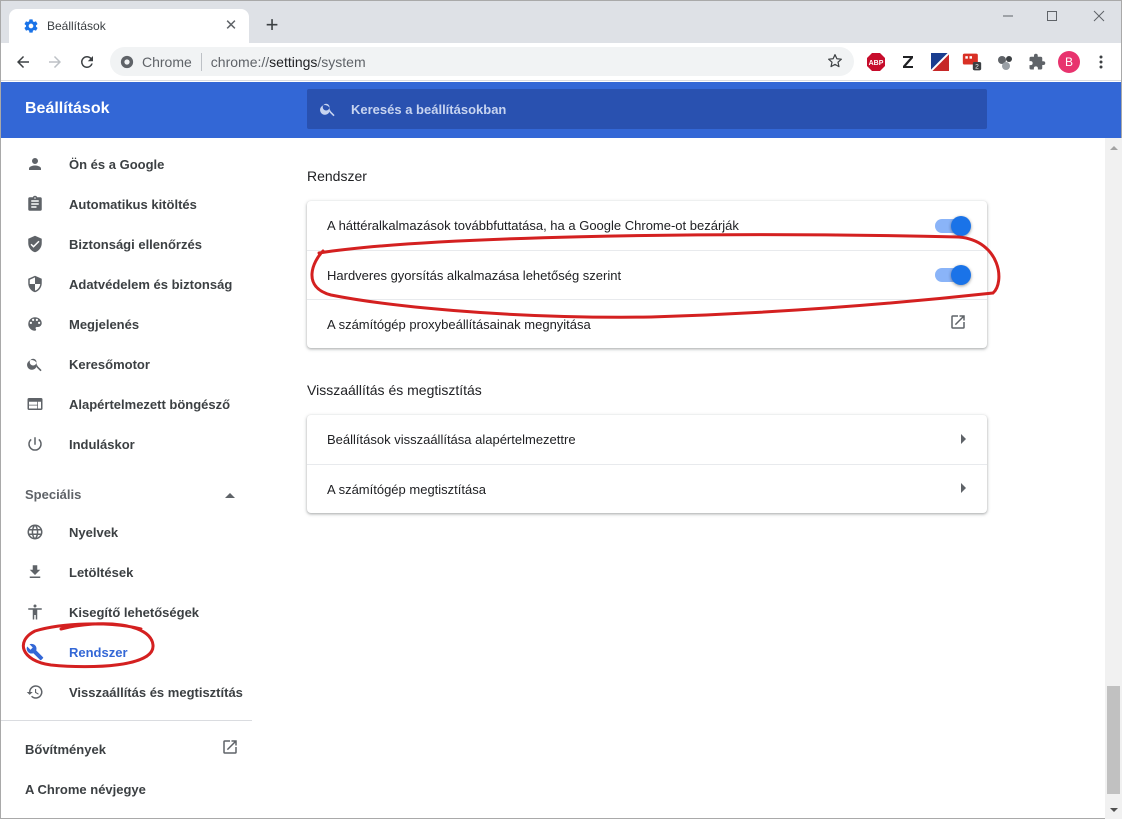 The height and width of the screenshot is (819, 1122). Describe the element at coordinates (482, 61) in the screenshot. I see `address-bar: Chrome chrome:// settings /system` at that location.